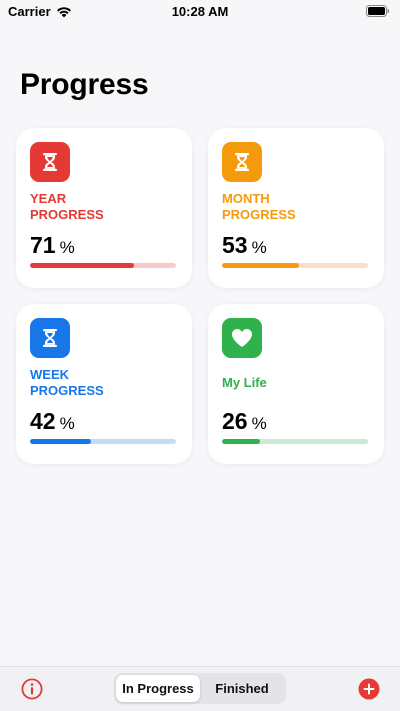 Image resolution: width=400 pixels, height=711 pixels. I want to click on page-title: Progress, so click(84, 84).